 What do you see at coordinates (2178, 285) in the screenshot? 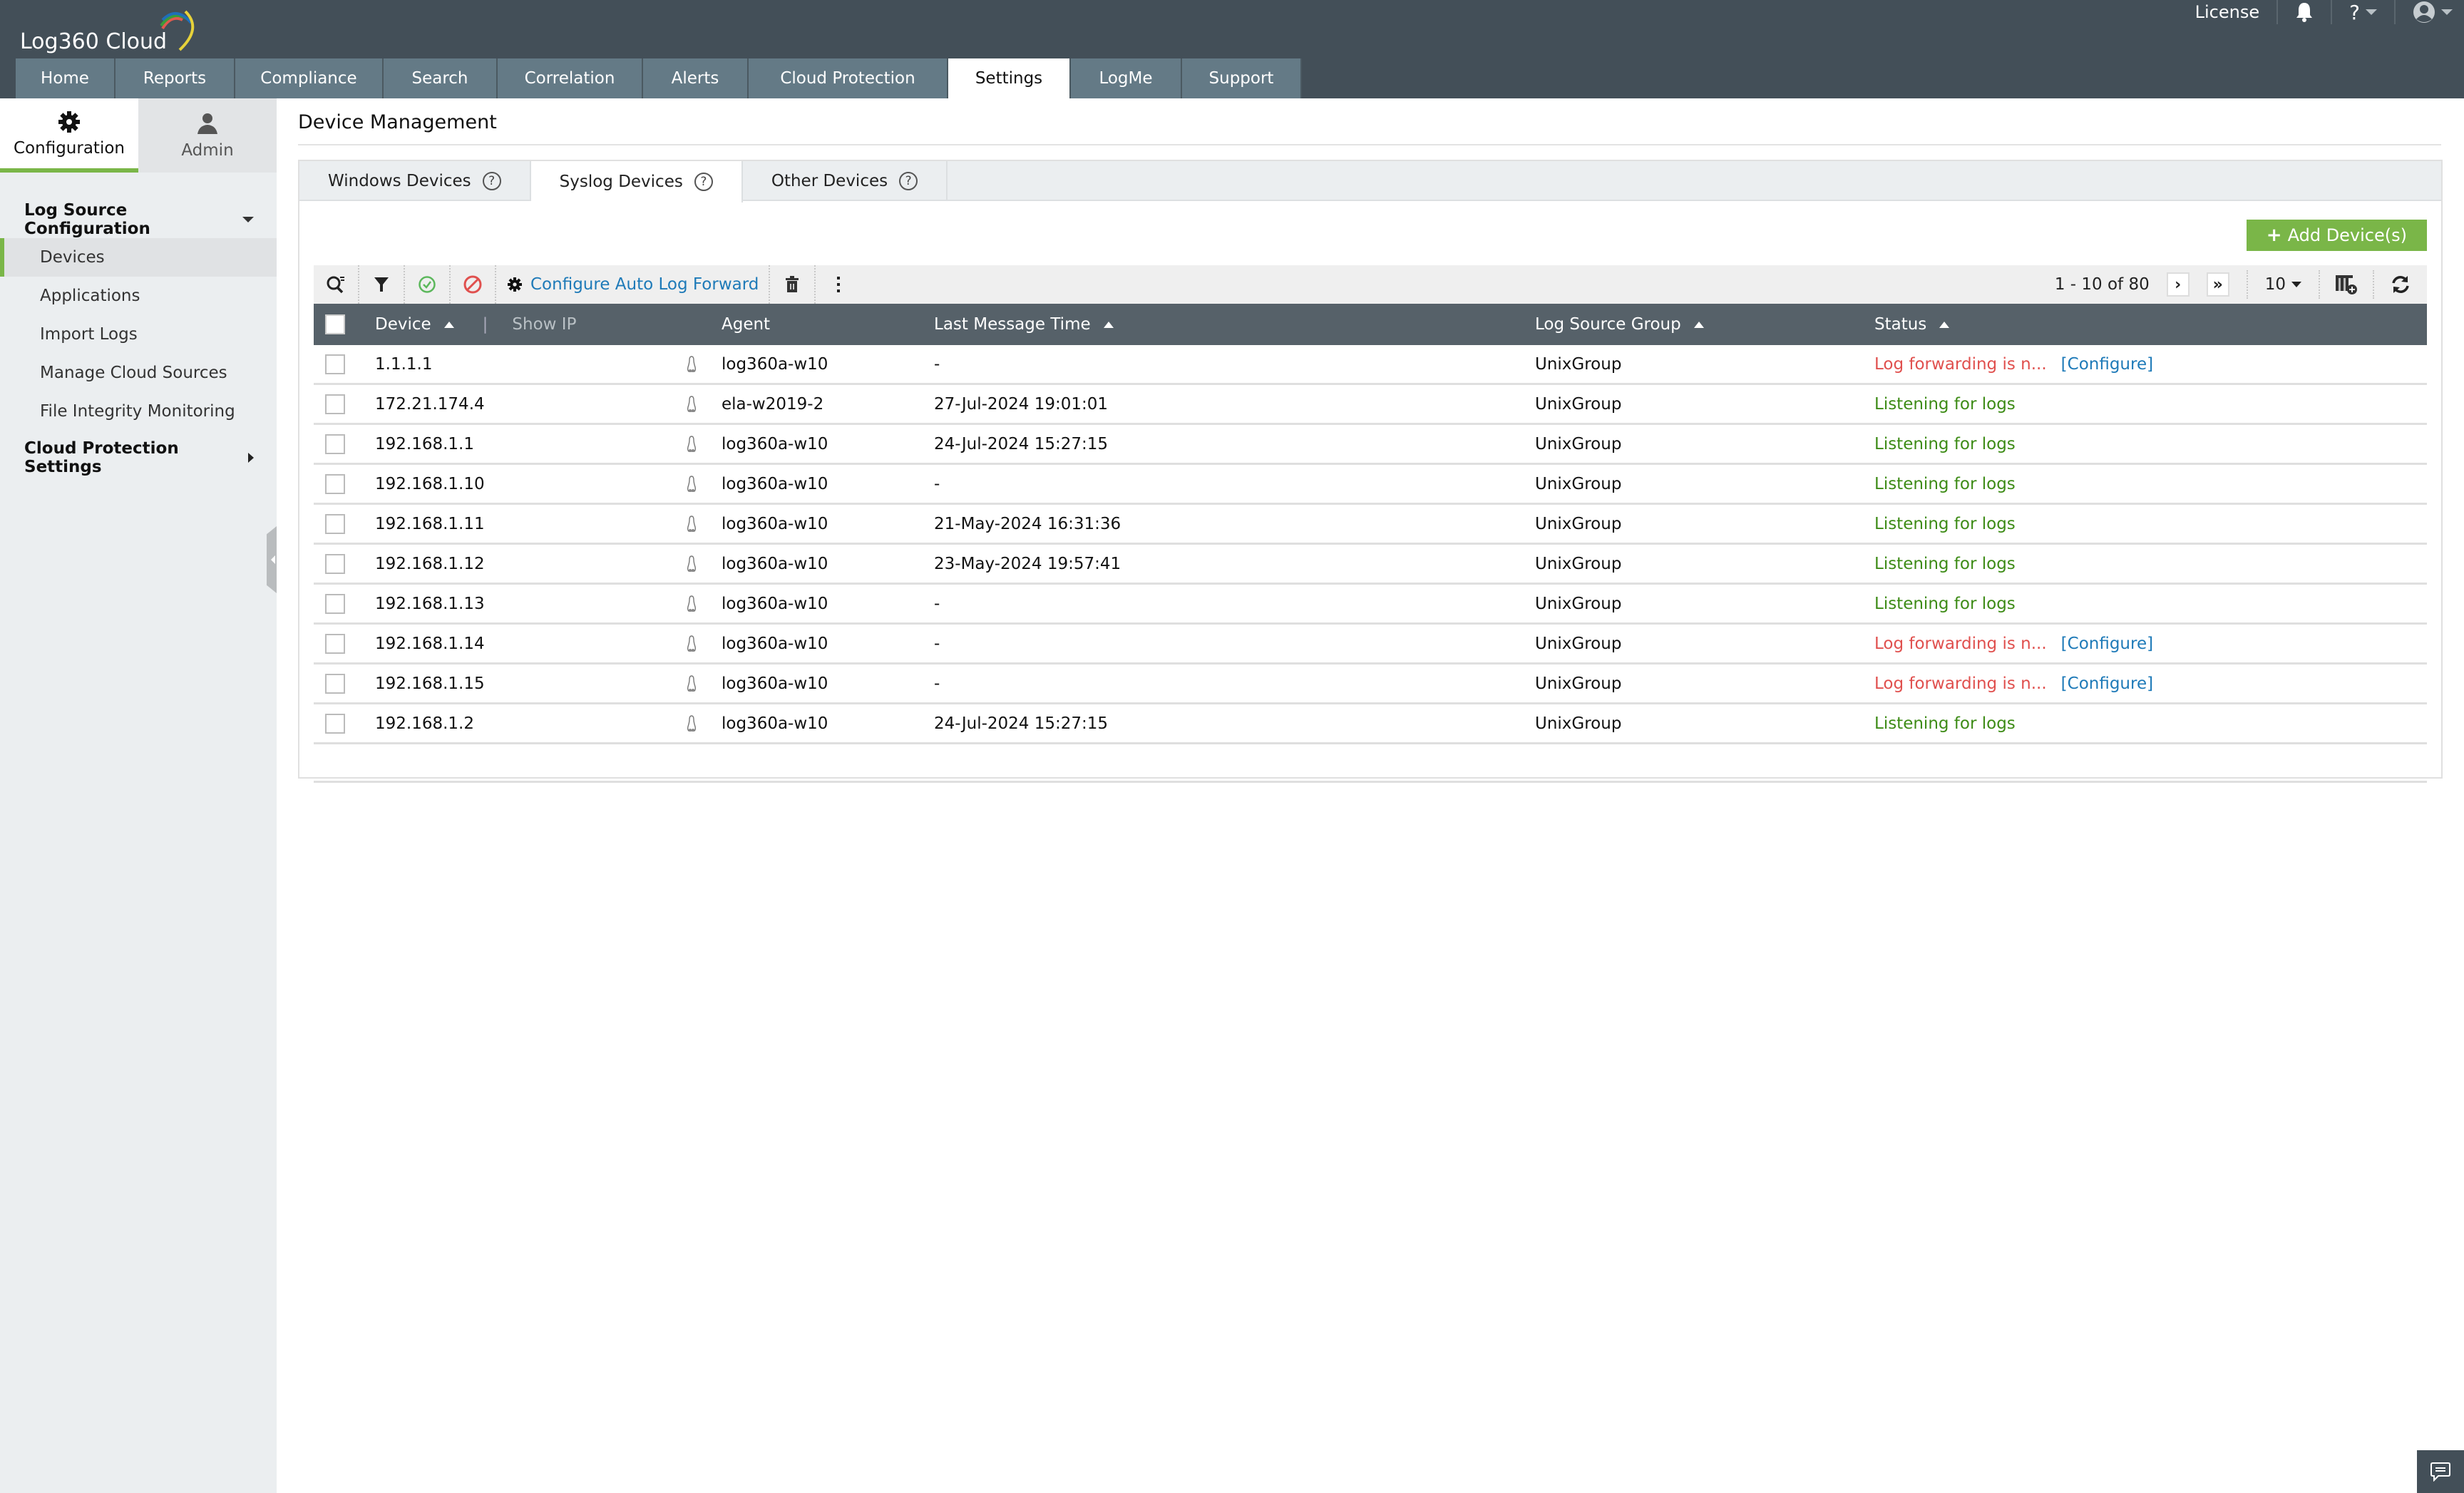
I see `next-page-button: ›` at bounding box center [2178, 285].